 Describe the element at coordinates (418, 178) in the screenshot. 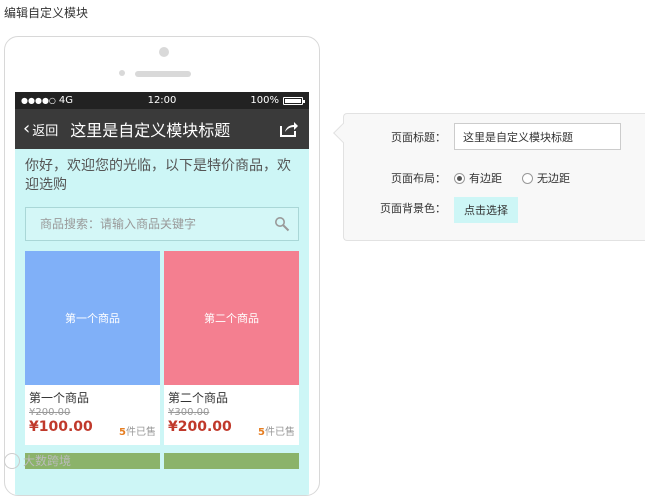

I see `layout-label: 页面布局：` at that location.